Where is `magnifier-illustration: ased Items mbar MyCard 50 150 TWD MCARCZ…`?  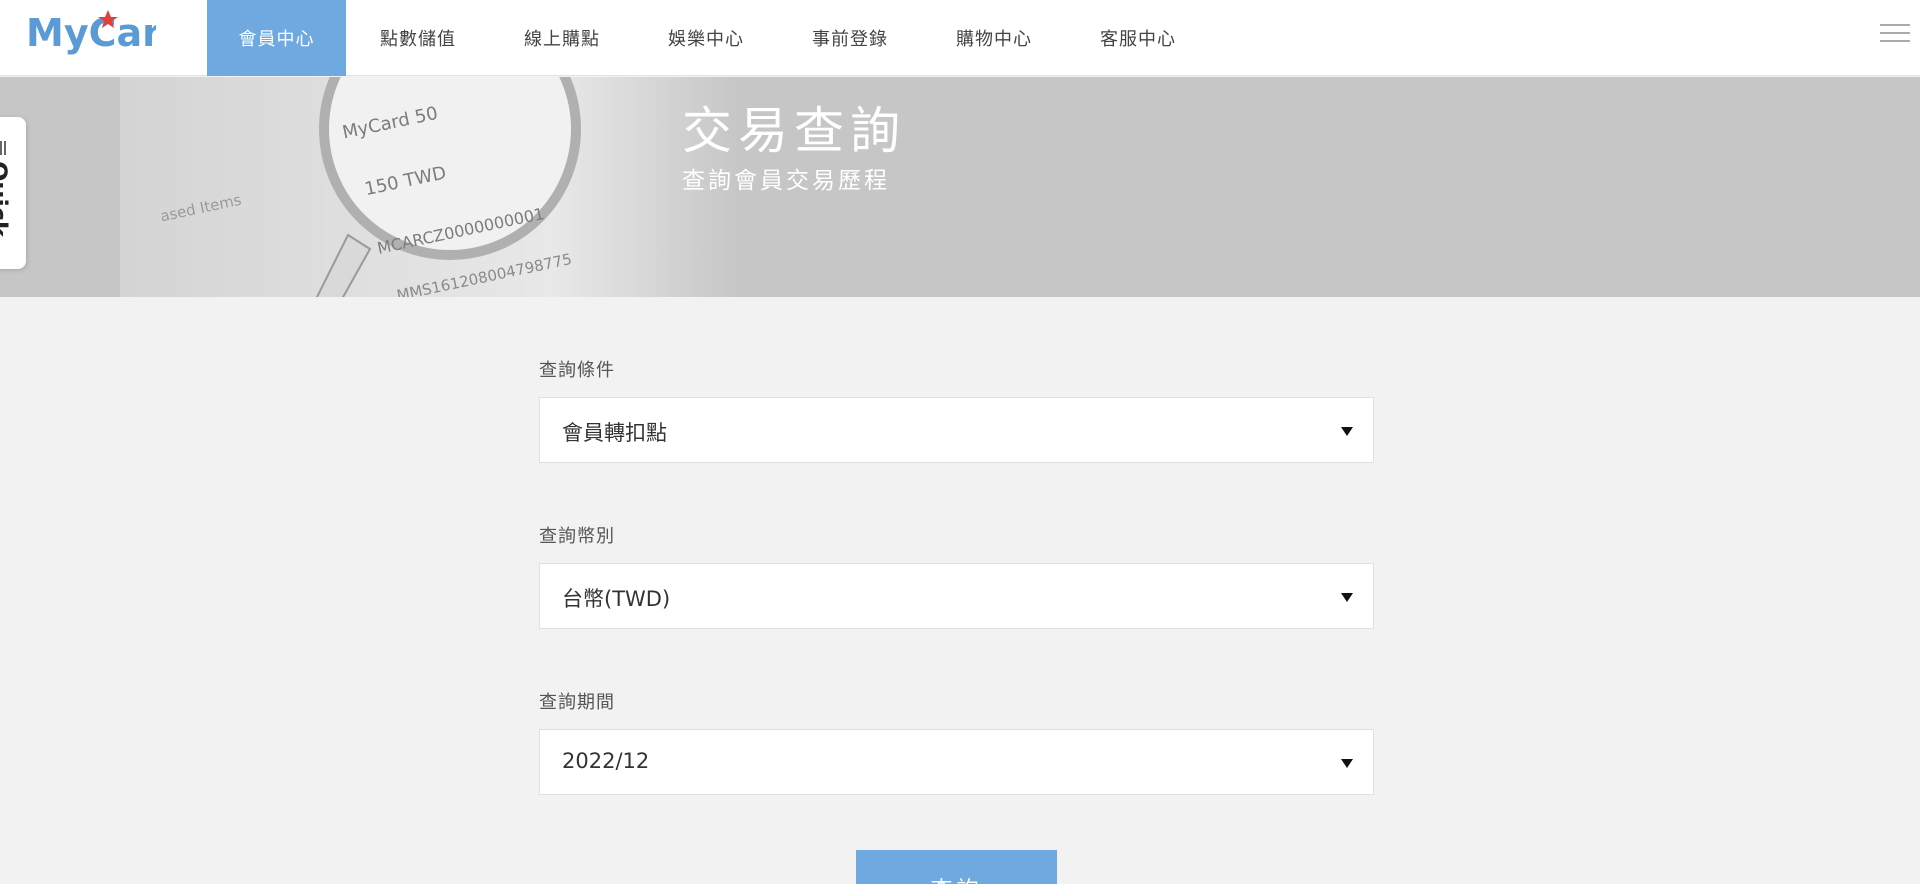
magnifier-illustration: ased Items mbar MyCard 50 150 TWD MCARCZ… is located at coordinates (430, 187).